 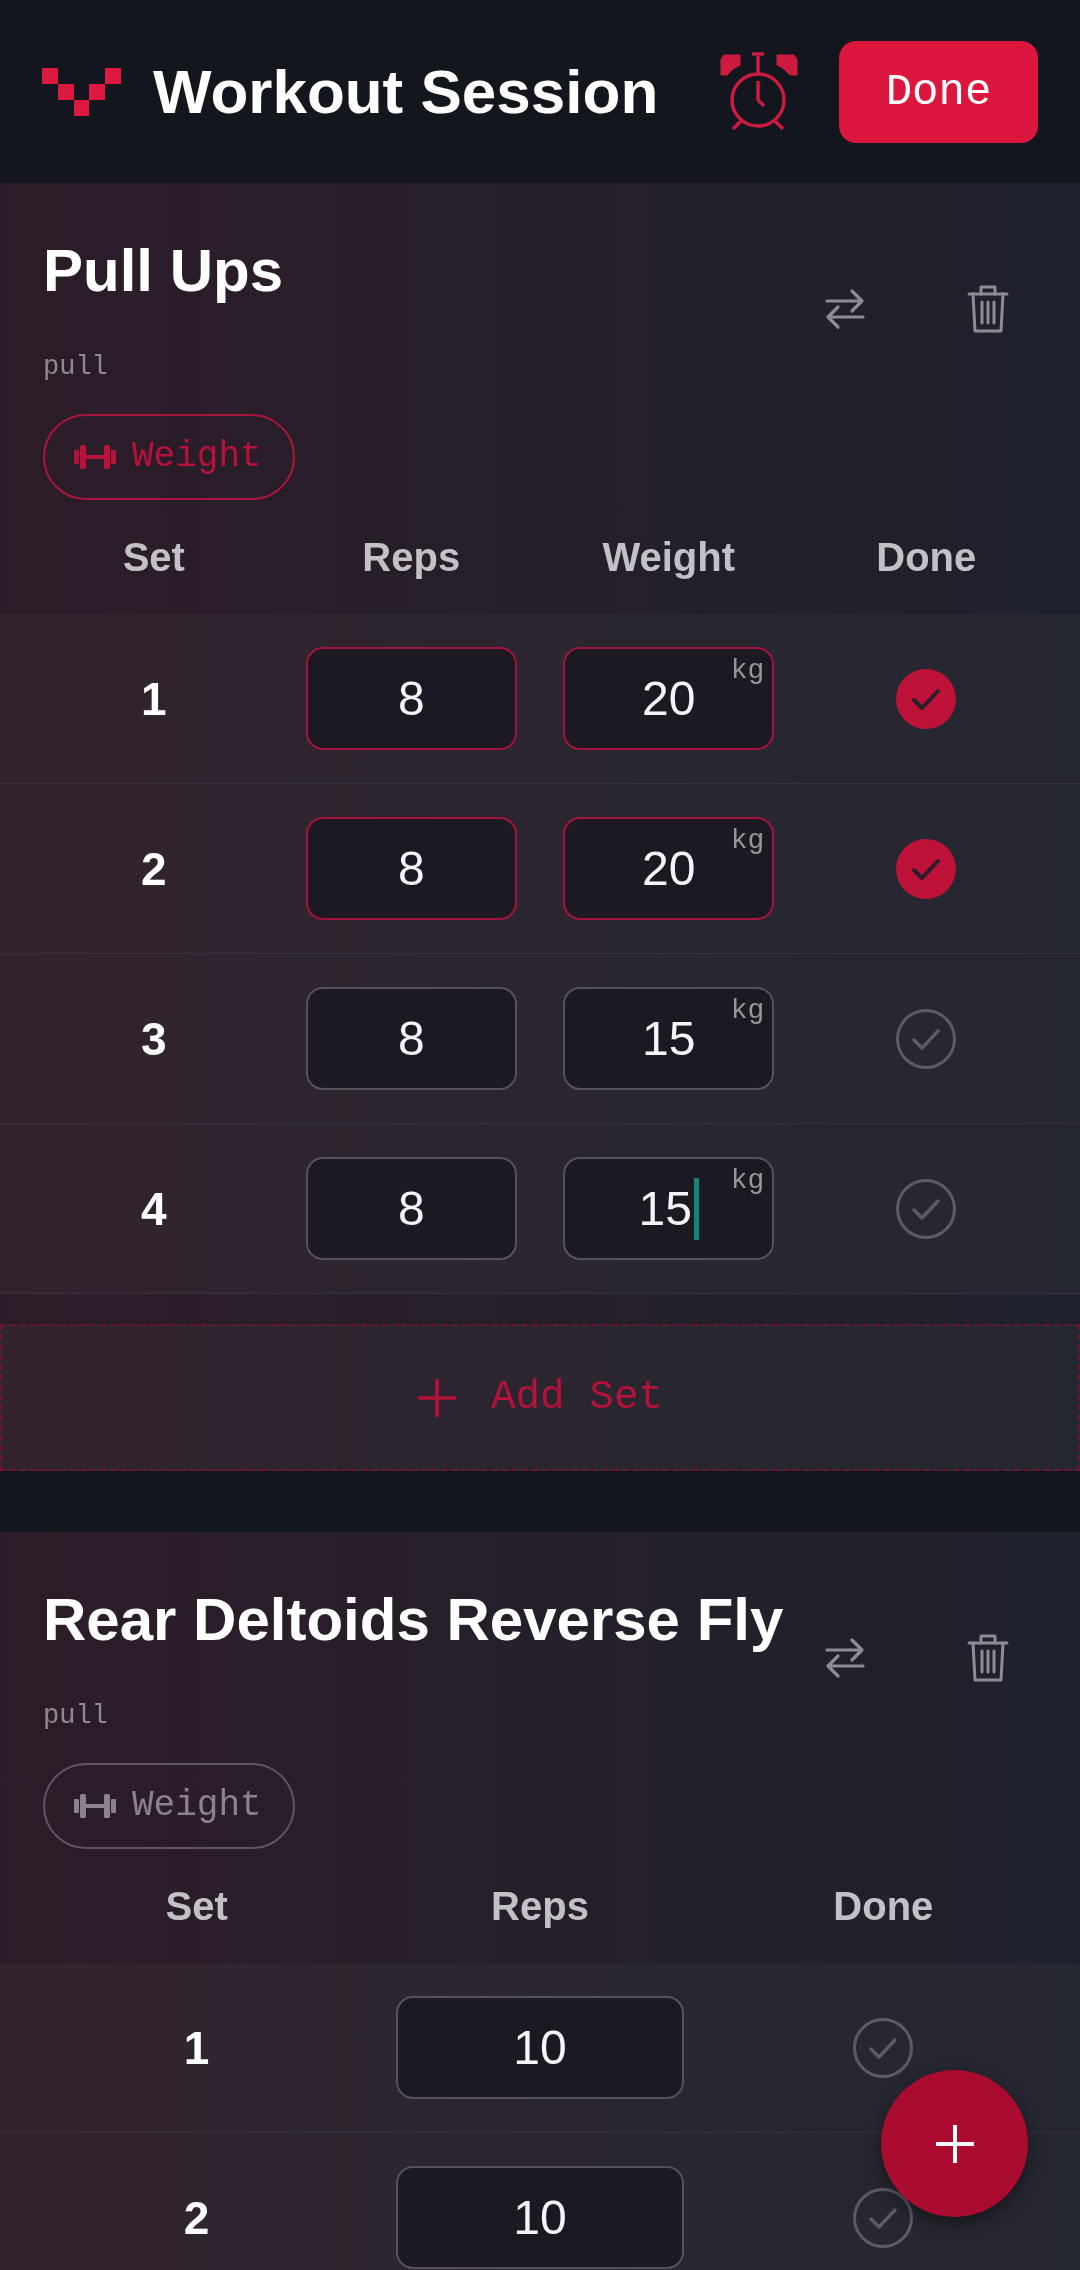 What do you see at coordinates (153, 1208) in the screenshot?
I see `set-number: 4` at bounding box center [153, 1208].